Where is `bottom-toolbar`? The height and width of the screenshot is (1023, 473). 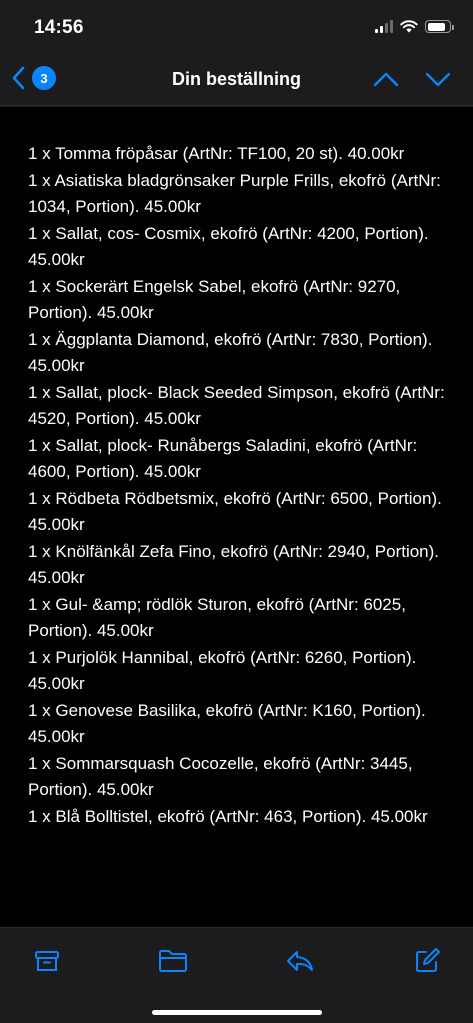 bottom-toolbar is located at coordinates (236, 975).